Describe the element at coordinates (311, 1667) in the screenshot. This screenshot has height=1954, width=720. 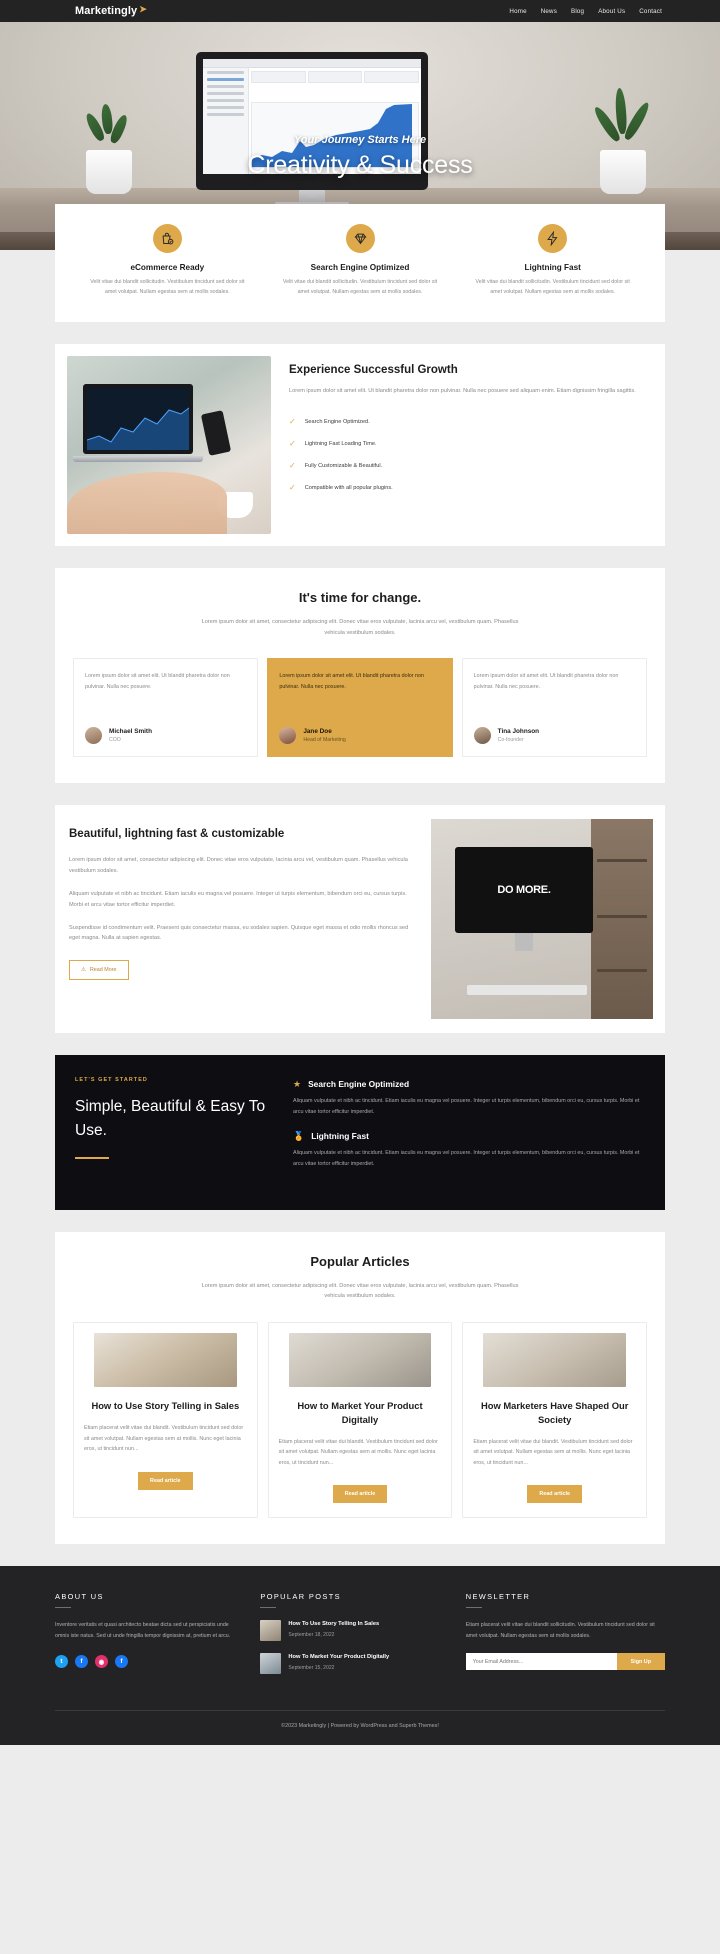
I see `post-date: September 15, 2022` at that location.